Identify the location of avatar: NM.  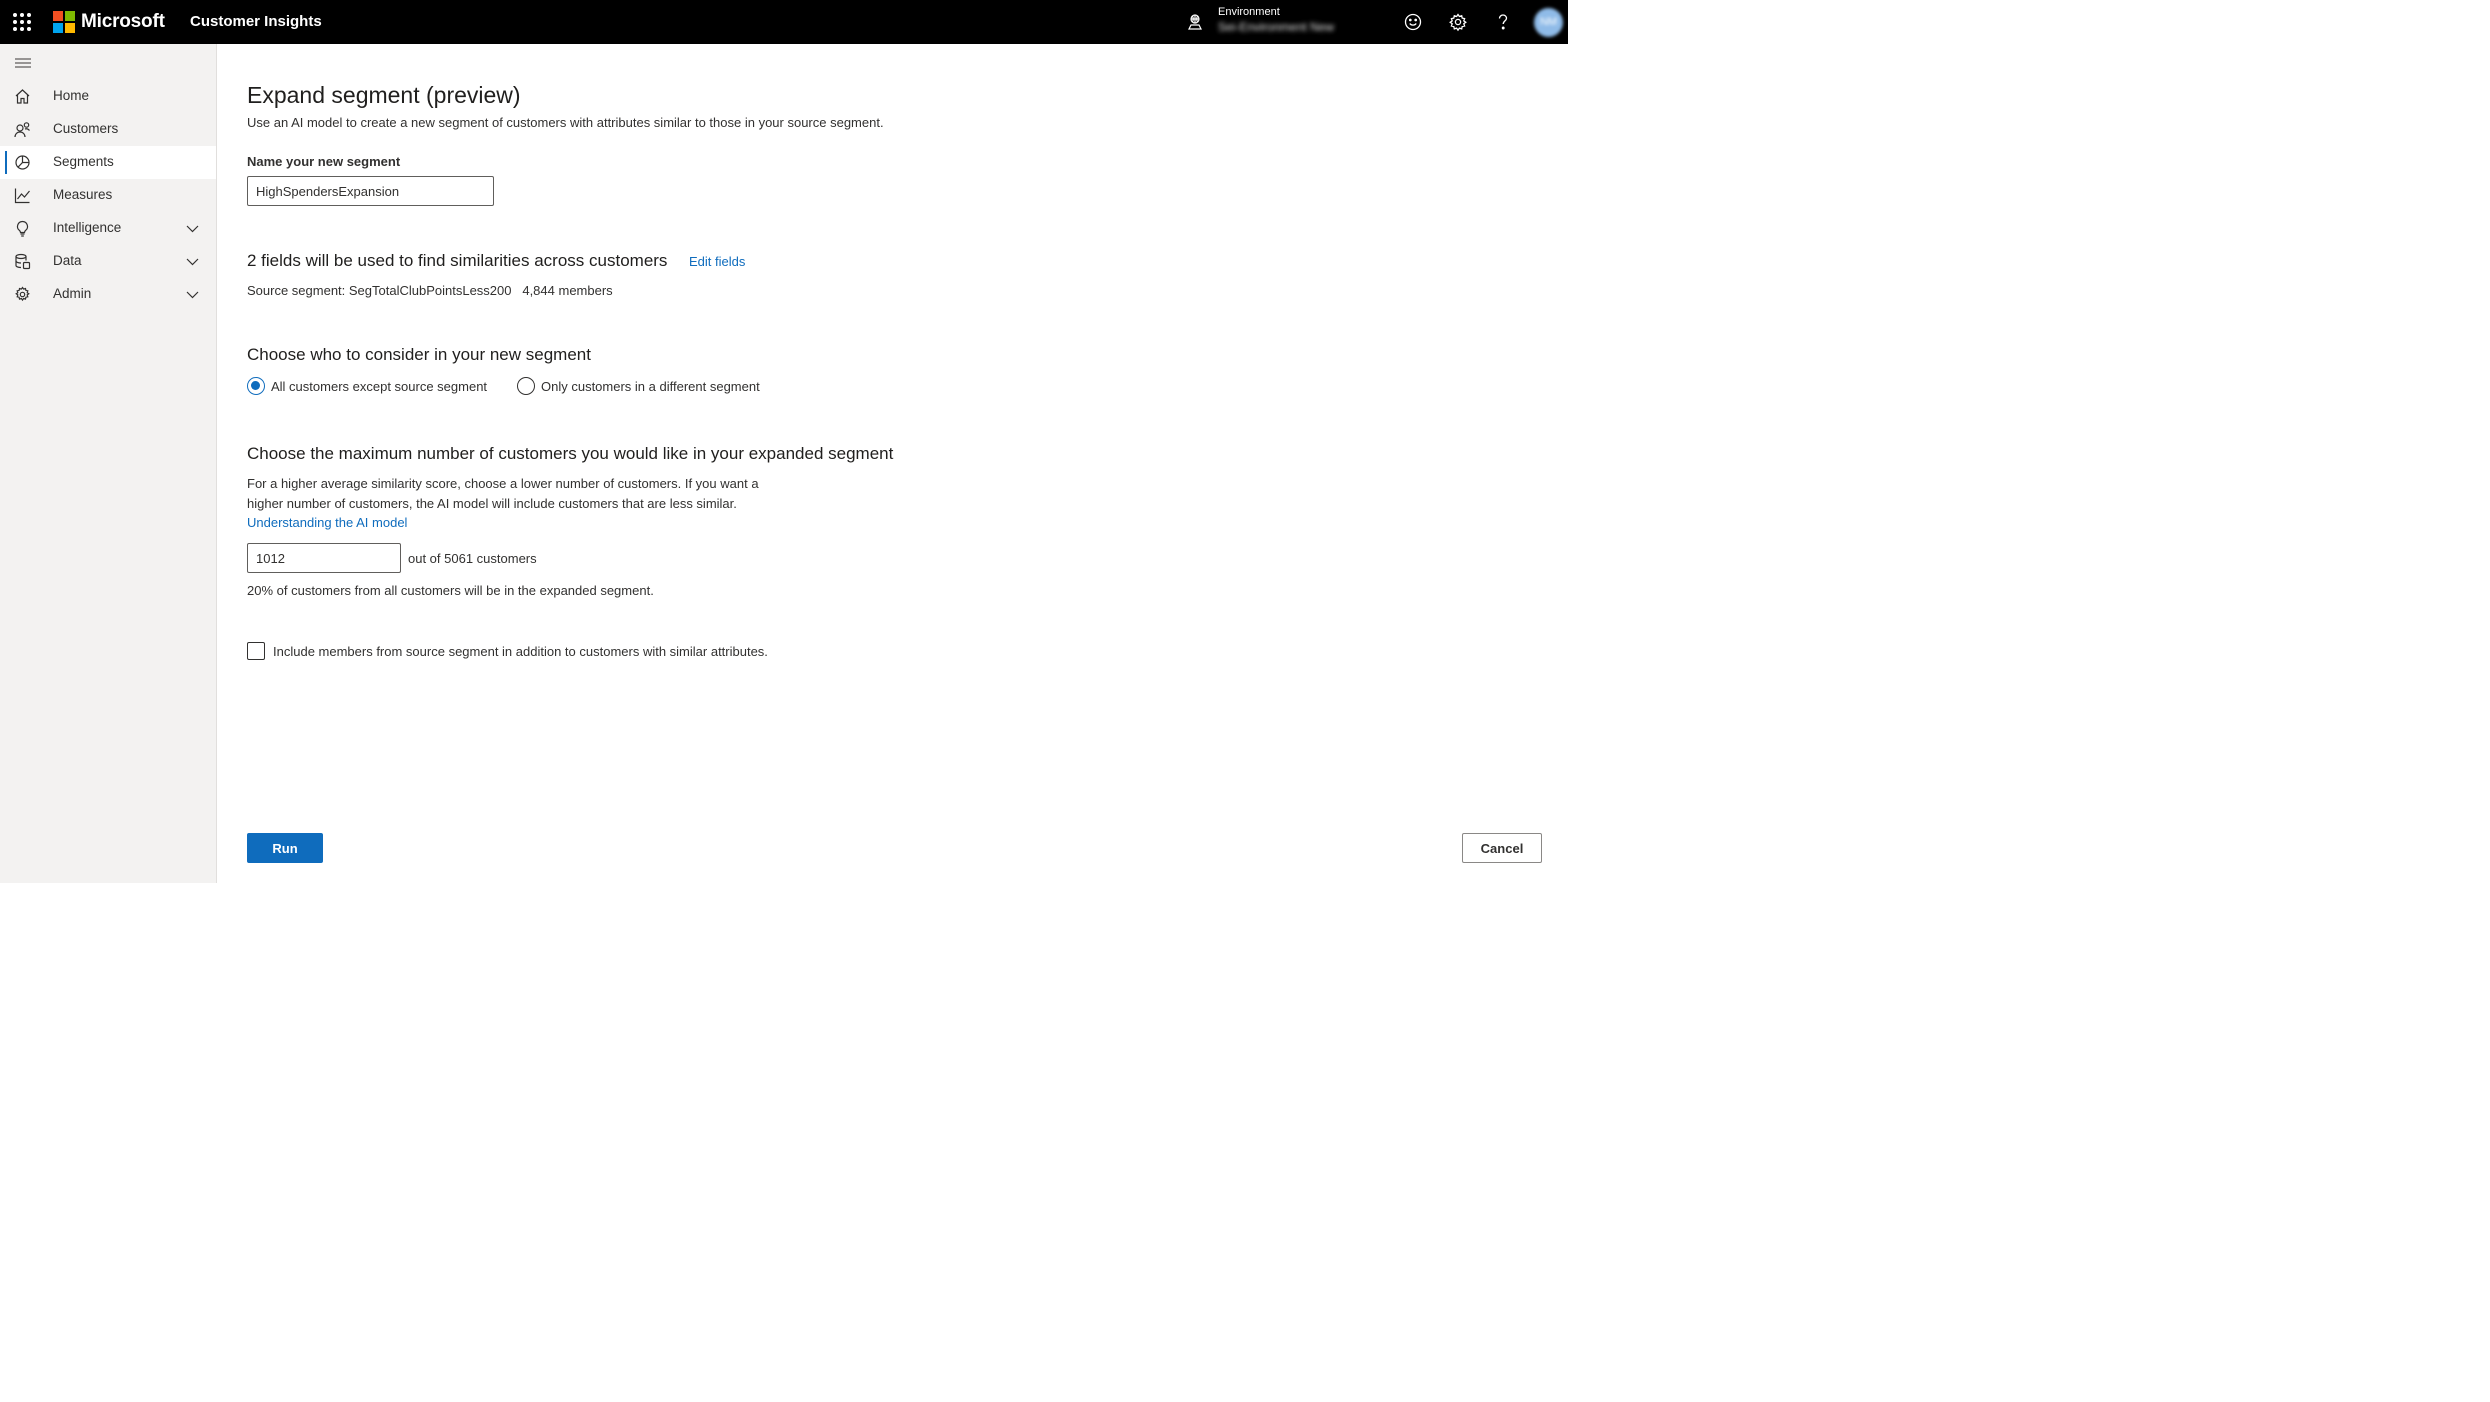
(1548, 22).